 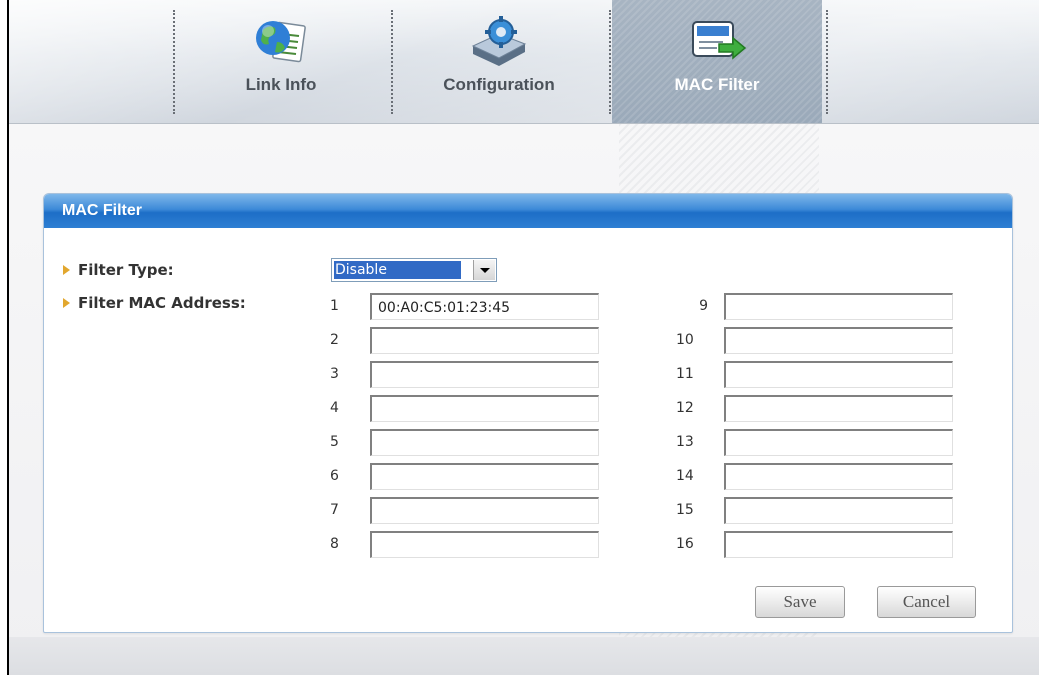 What do you see at coordinates (717, 61) in the screenshot?
I see `tab-mac-filter: MAC Filter` at bounding box center [717, 61].